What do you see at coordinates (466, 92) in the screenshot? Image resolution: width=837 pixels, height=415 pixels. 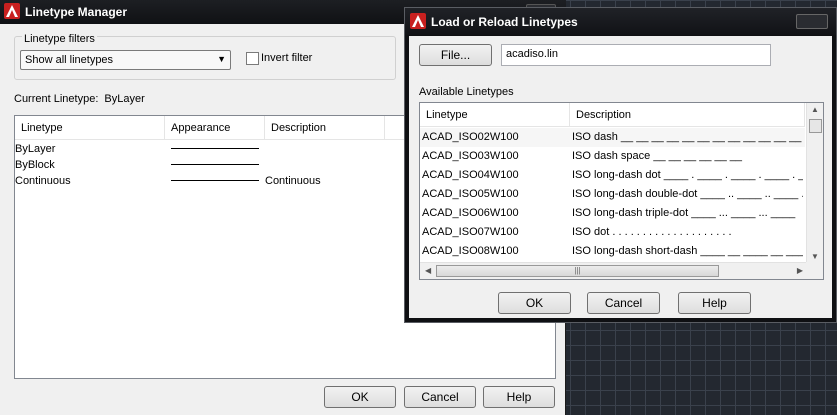 I see `available-linetypes-label: Available Linetypes` at bounding box center [466, 92].